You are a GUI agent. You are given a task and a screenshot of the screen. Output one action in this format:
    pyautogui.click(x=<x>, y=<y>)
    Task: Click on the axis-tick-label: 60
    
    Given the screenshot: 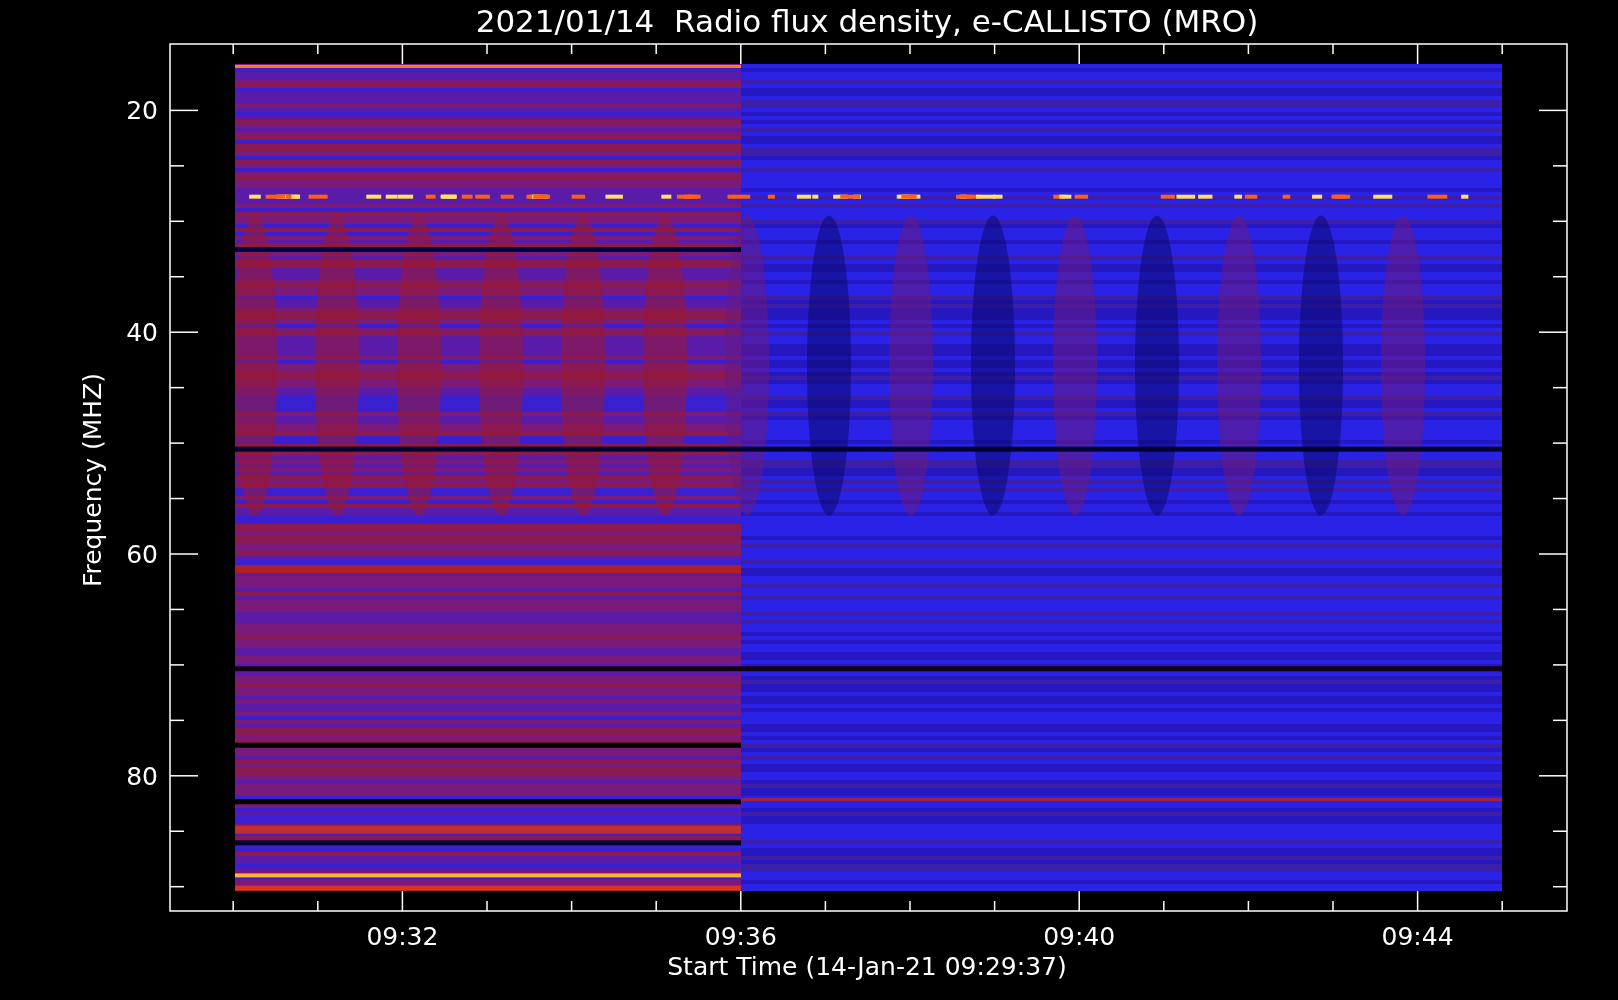 What is the action you would take?
    pyautogui.click(x=142, y=554)
    